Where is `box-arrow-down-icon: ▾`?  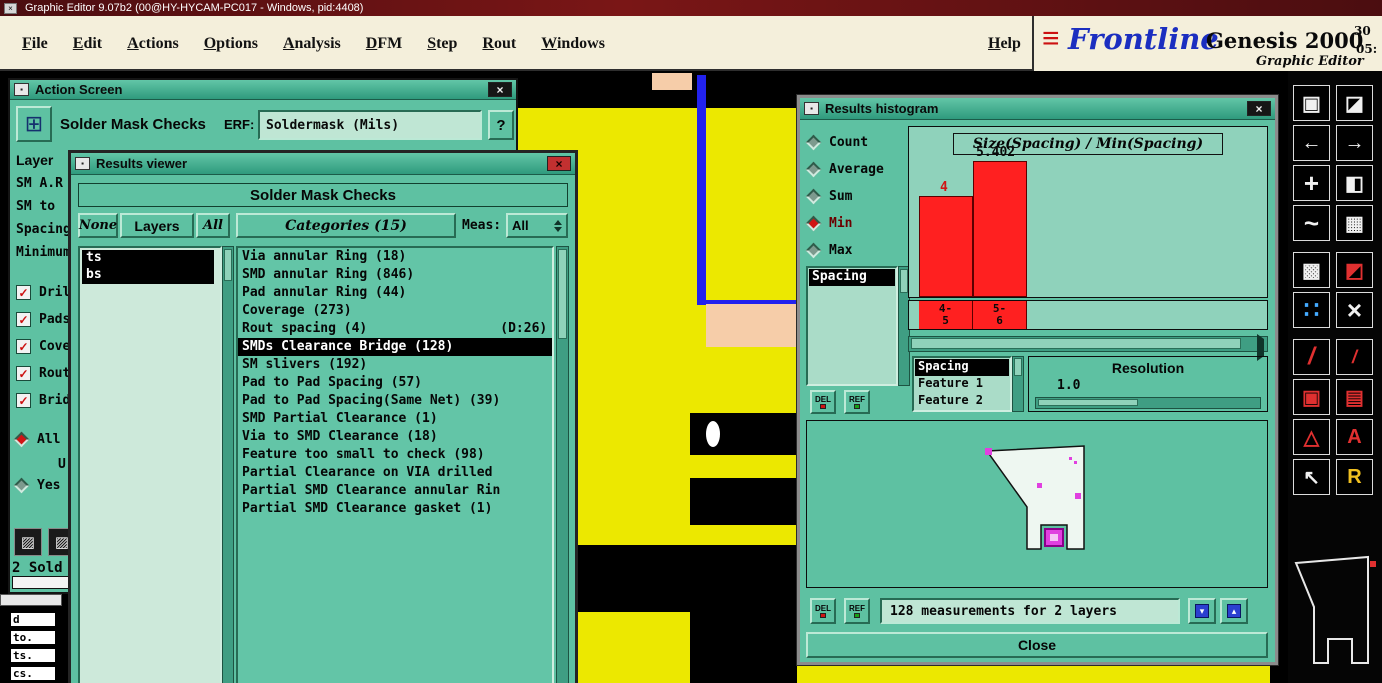 box-arrow-down-icon: ▾ is located at coordinates (1202, 611).